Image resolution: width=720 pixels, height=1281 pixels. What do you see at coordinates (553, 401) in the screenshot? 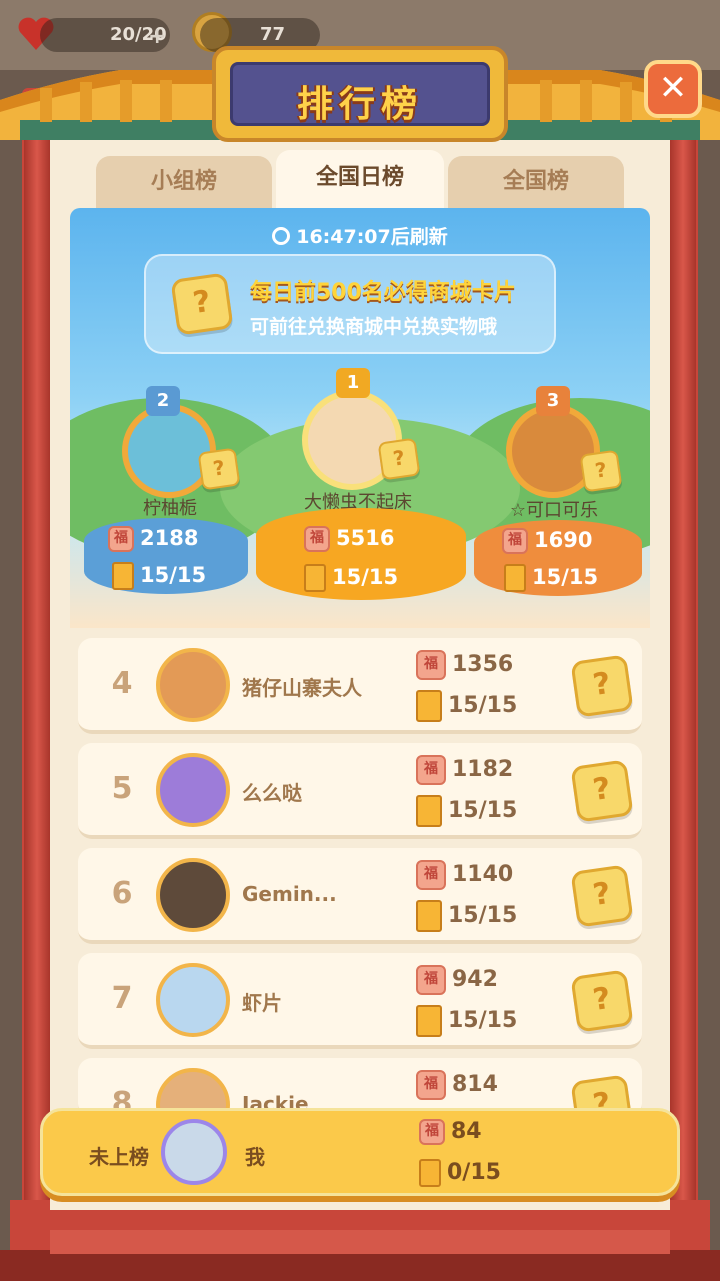
I see `rank-badge: 3` at bounding box center [553, 401].